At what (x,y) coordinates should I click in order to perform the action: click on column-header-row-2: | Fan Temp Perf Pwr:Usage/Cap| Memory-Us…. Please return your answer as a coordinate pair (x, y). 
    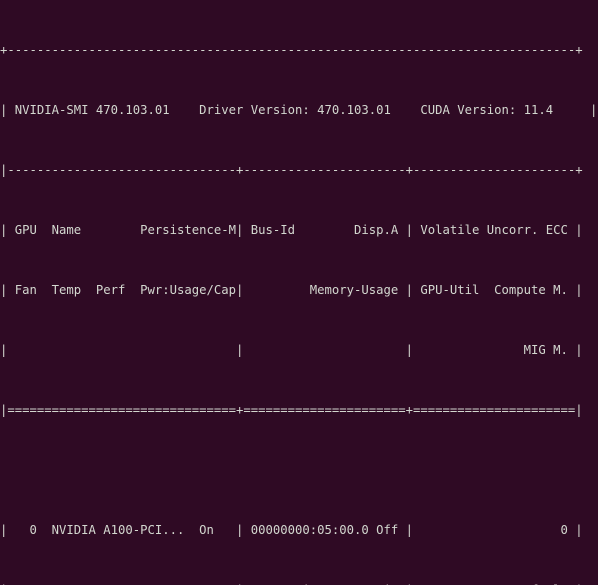
    Looking at the image, I should click on (291, 290).